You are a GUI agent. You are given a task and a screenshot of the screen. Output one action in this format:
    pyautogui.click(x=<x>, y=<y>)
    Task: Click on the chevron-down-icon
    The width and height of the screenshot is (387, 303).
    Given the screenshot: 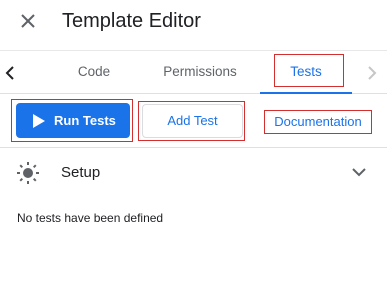 What is the action you would take?
    pyautogui.click(x=359, y=172)
    